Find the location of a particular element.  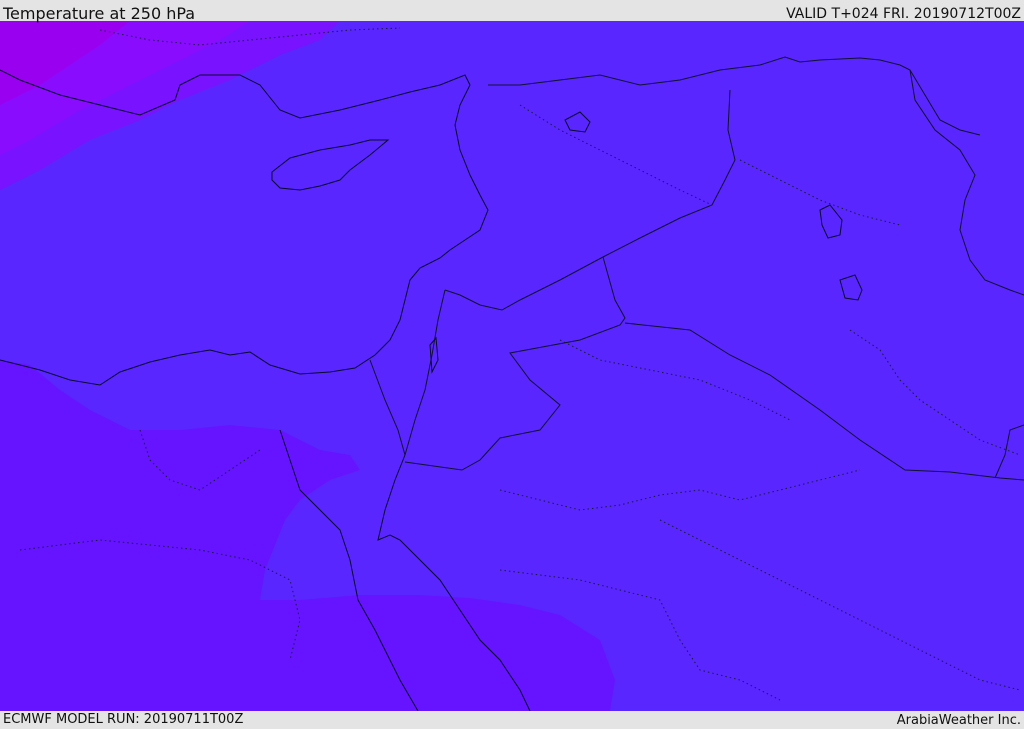

credit-label: ArabiaWeather Inc. is located at coordinates (958, 720).